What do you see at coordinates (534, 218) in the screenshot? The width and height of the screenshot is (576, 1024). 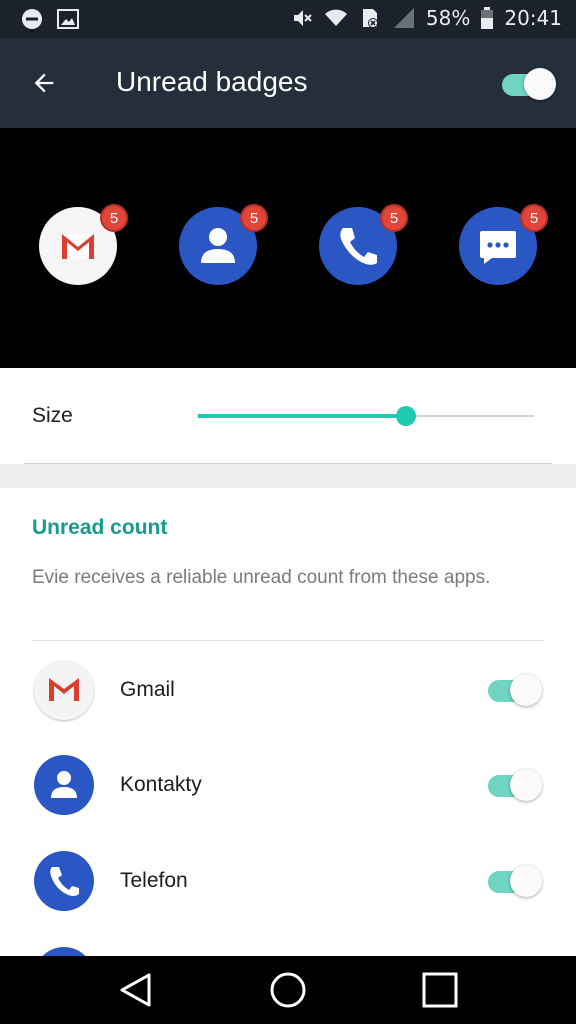 I see `preview-badge-messages: 5` at bounding box center [534, 218].